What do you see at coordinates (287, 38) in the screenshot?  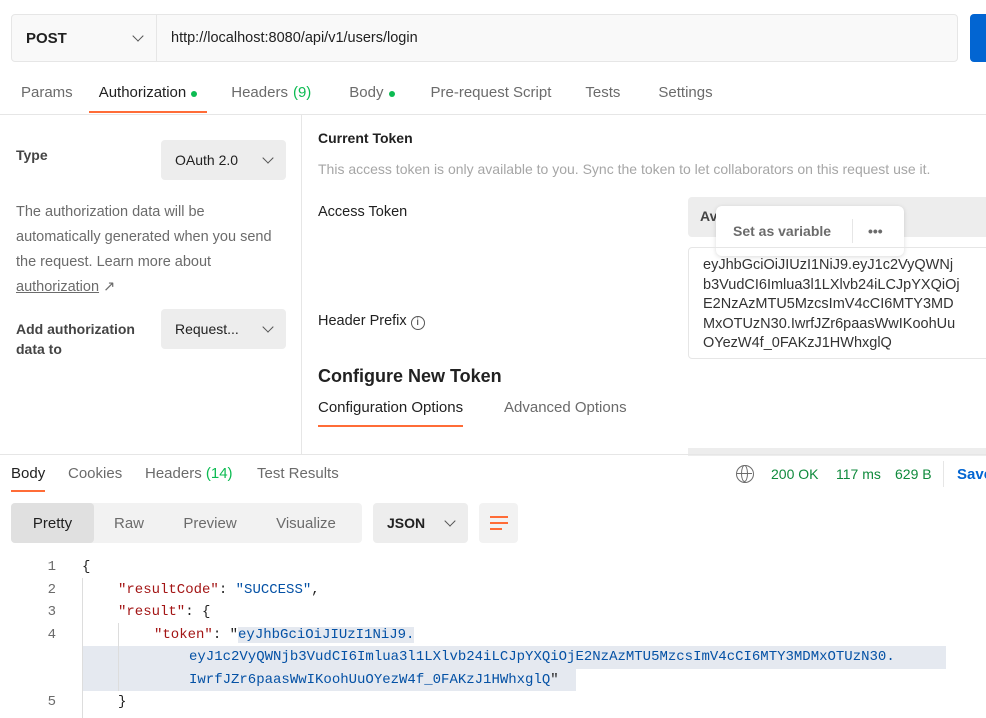 I see `url-input: http://localhost:8080/api/v1/users/login` at bounding box center [287, 38].